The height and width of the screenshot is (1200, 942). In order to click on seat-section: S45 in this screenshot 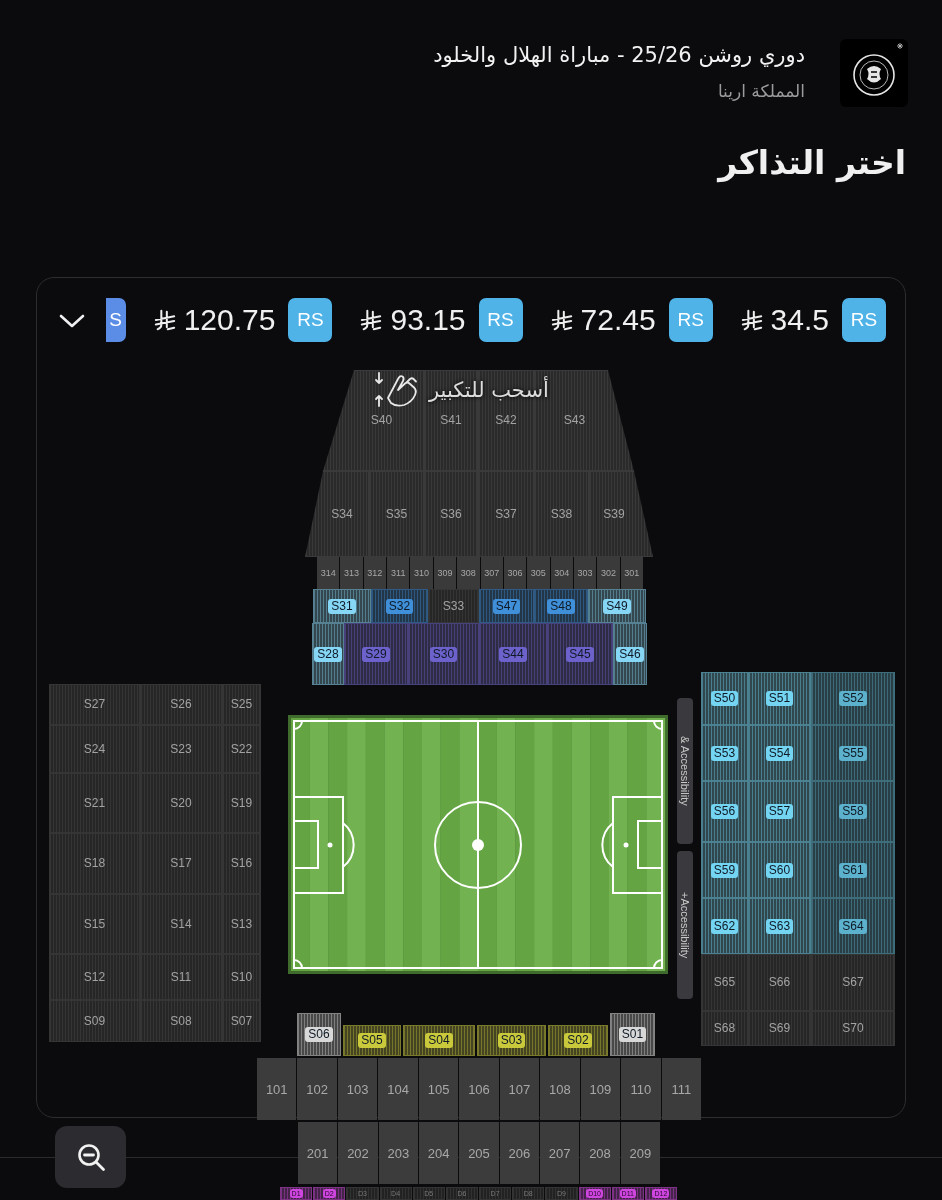, I will do `click(580, 654)`.